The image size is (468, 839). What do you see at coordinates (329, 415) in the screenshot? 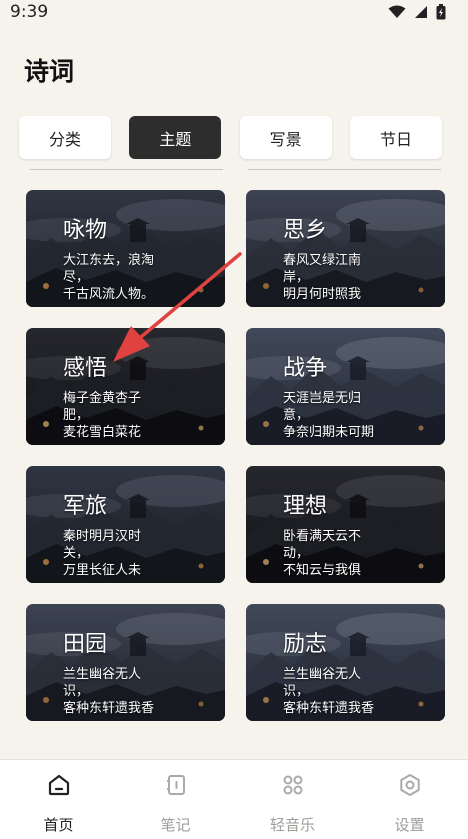
I see `card-verse: 天涯岂是无归 意， 争奈归期未可期` at bounding box center [329, 415].